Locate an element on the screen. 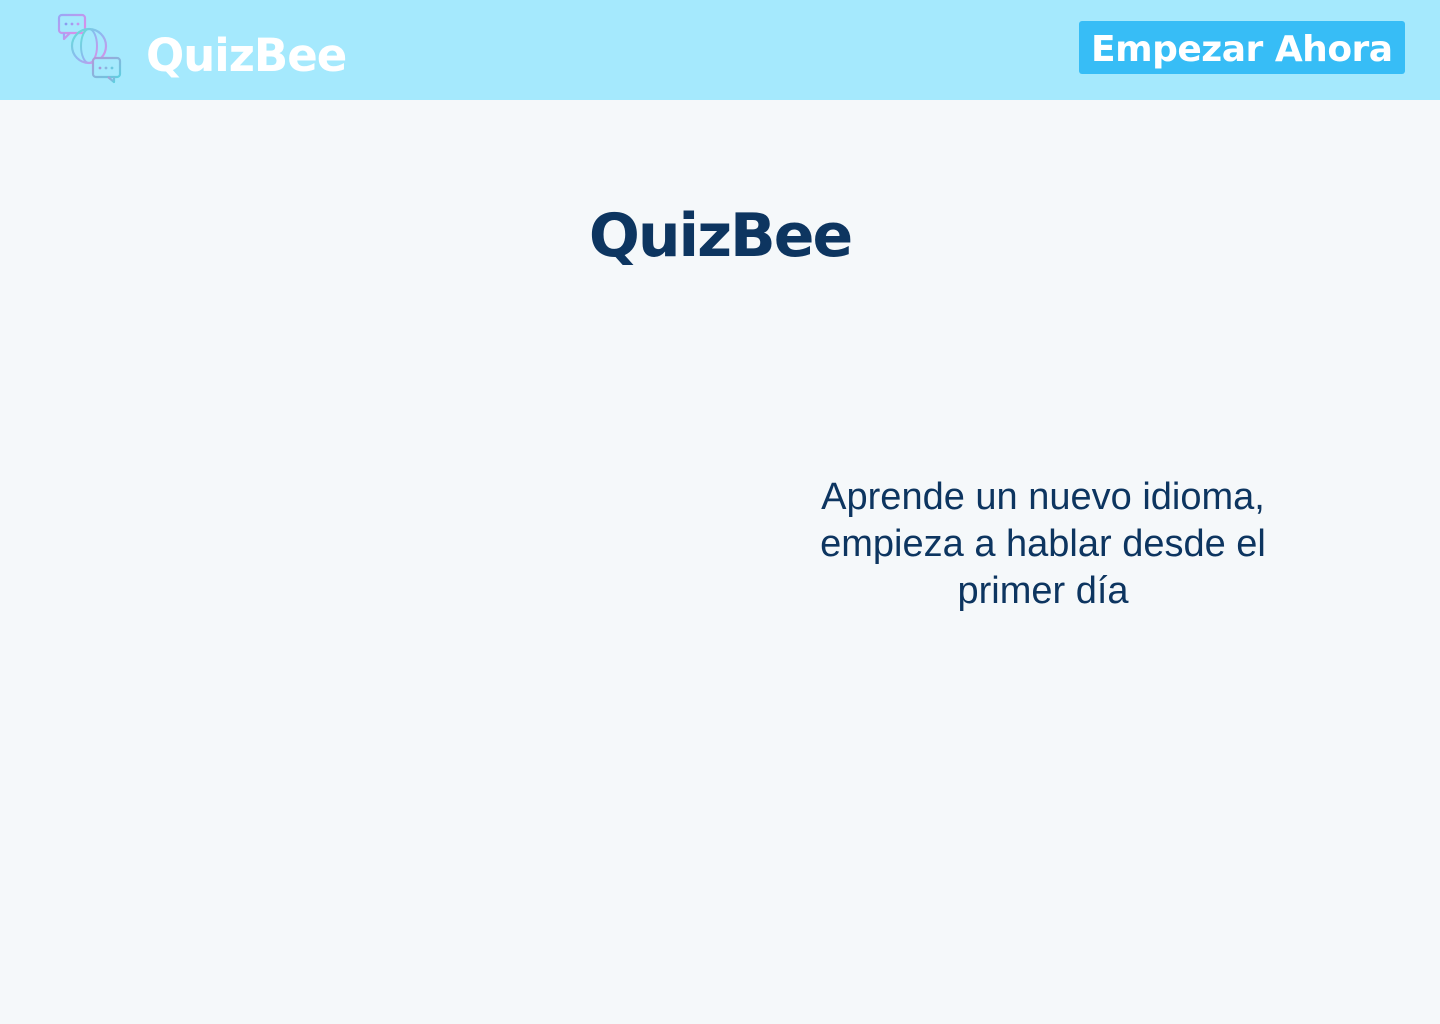 The image size is (1440, 1024). start-now-button-label: Empezar Ahora is located at coordinates (1242, 49).